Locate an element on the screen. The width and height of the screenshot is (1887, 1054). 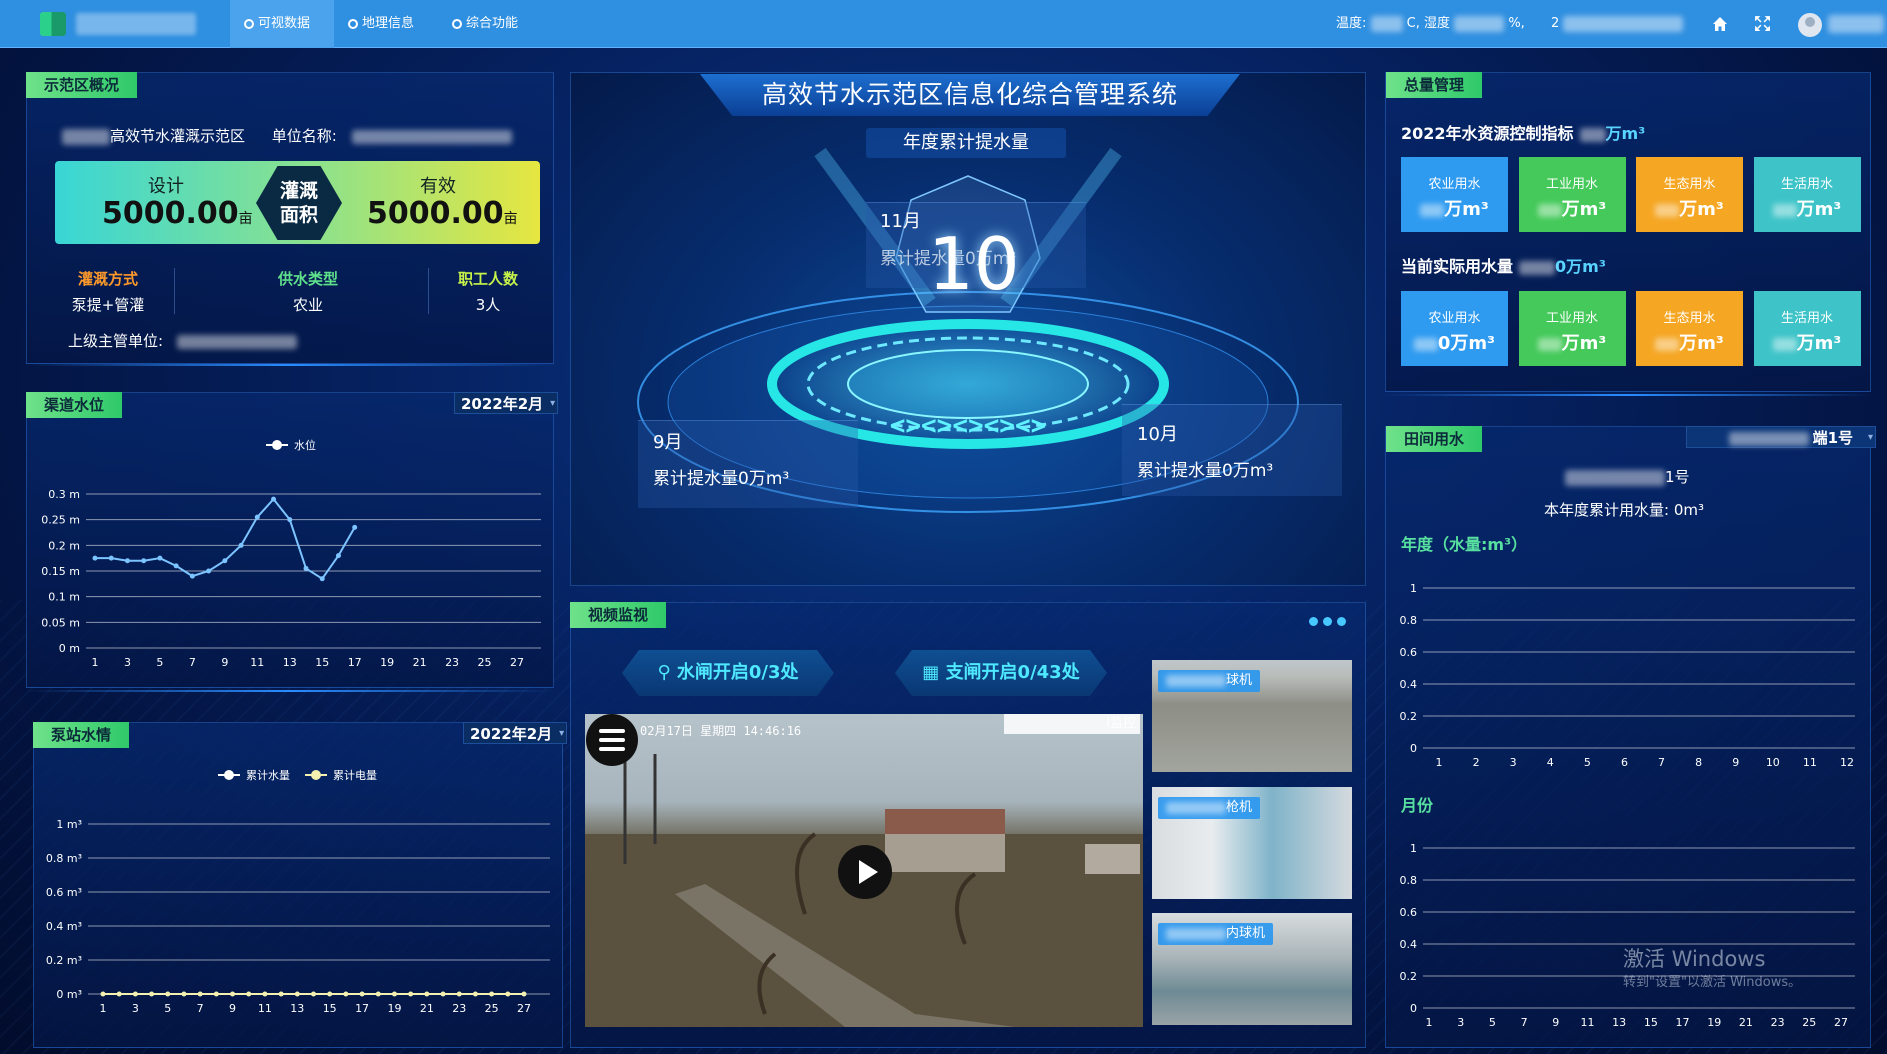
canal-y-tick: 0.25 m is located at coordinates (60, 520).